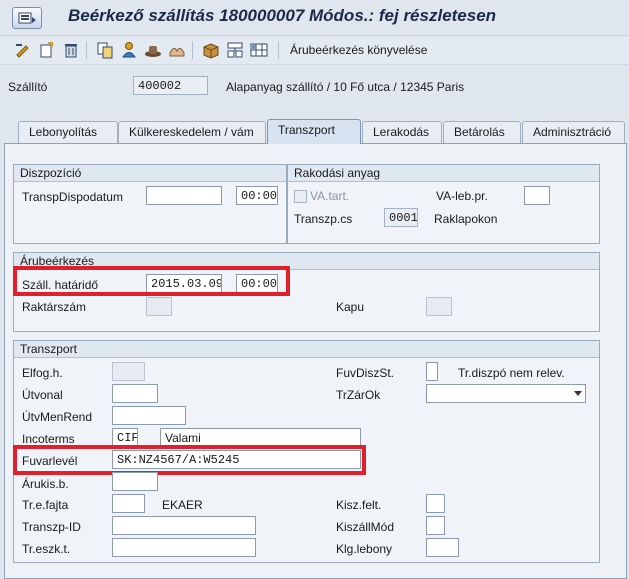  Describe the element at coordinates (51, 527) in the screenshot. I see `transzp-id-label: Transzp-ID` at that location.